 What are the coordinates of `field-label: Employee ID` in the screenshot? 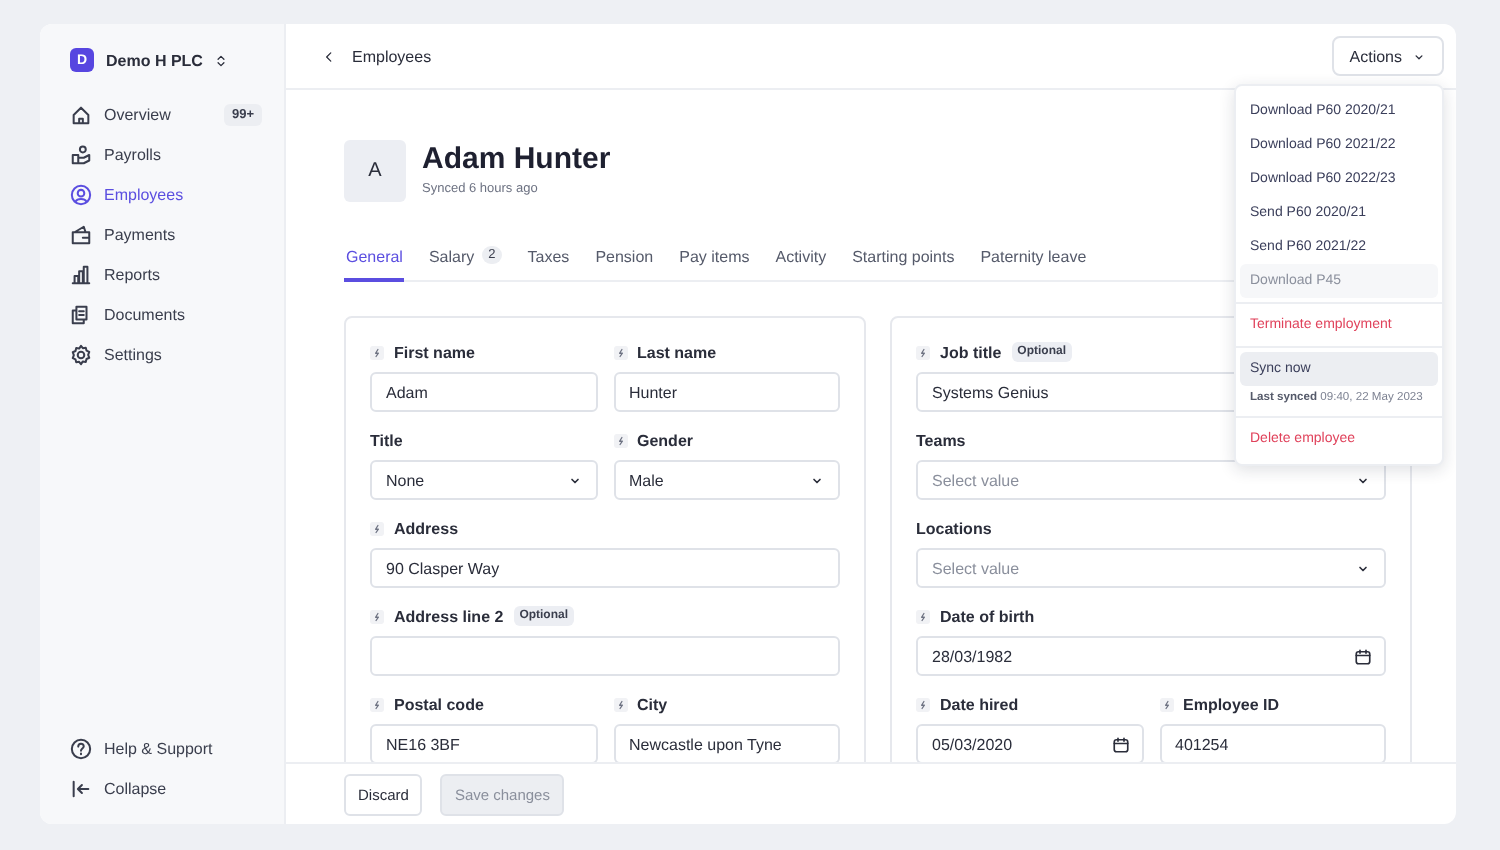 It's located at (1231, 704).